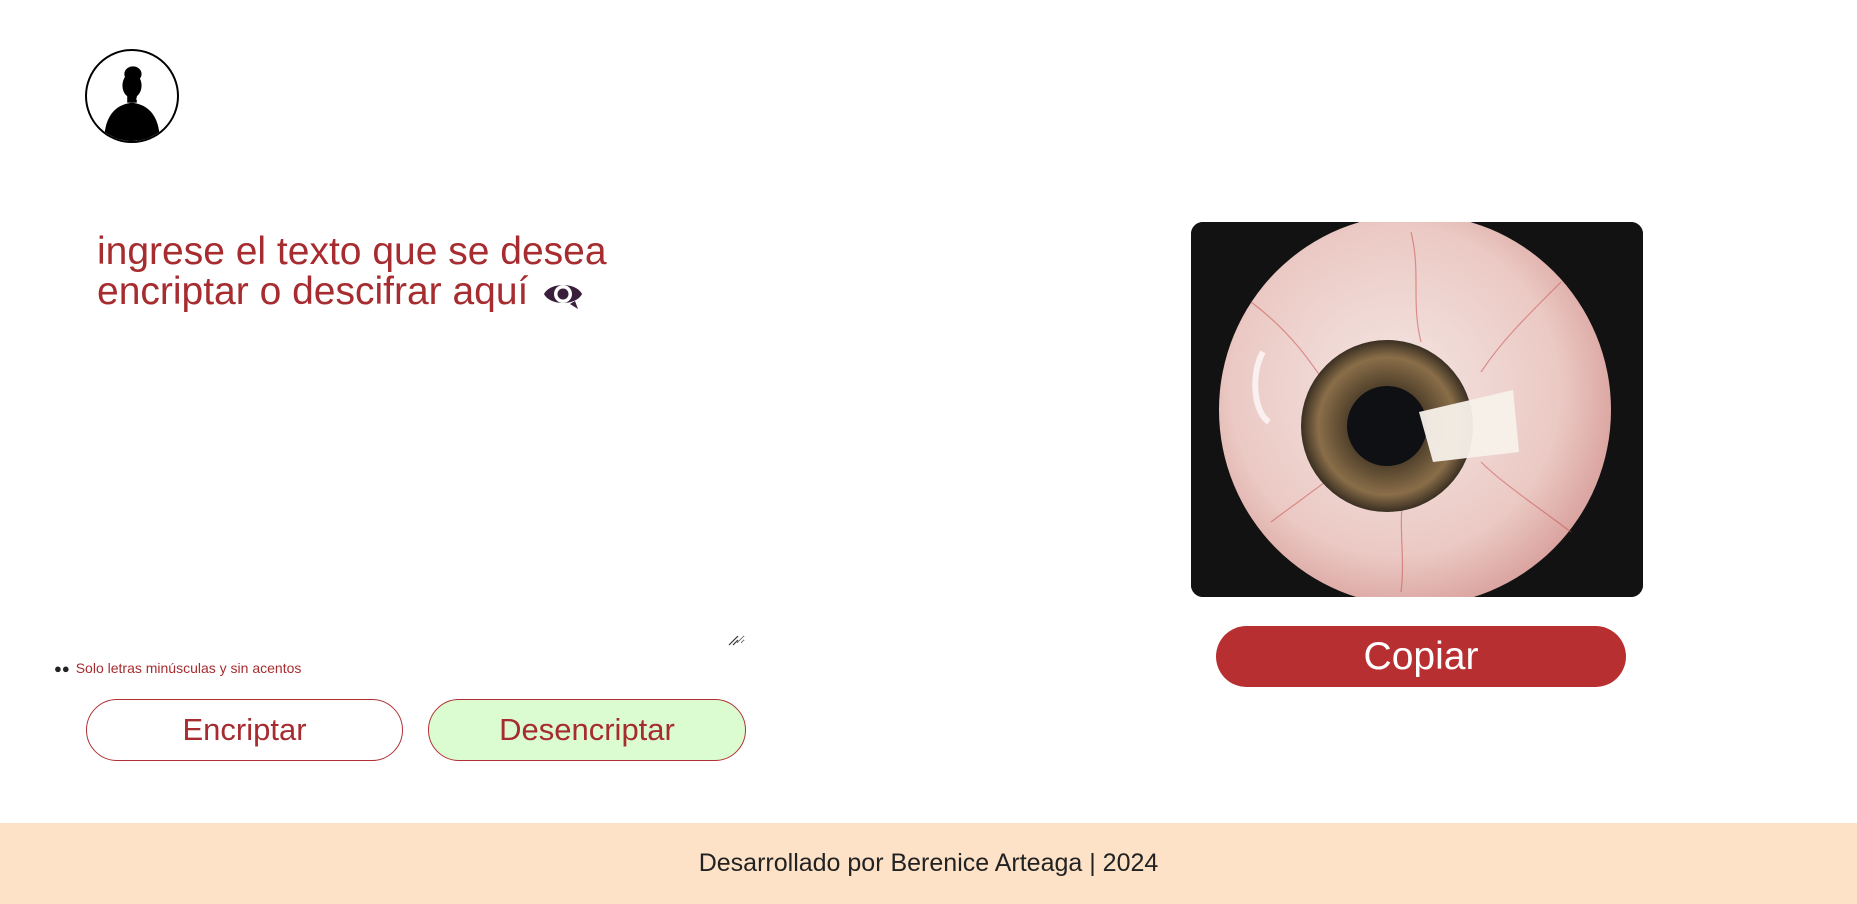 The height and width of the screenshot is (904, 1857). I want to click on footer-text: Desarrollado por Berenice Arteaga | 2024, so click(928, 863).